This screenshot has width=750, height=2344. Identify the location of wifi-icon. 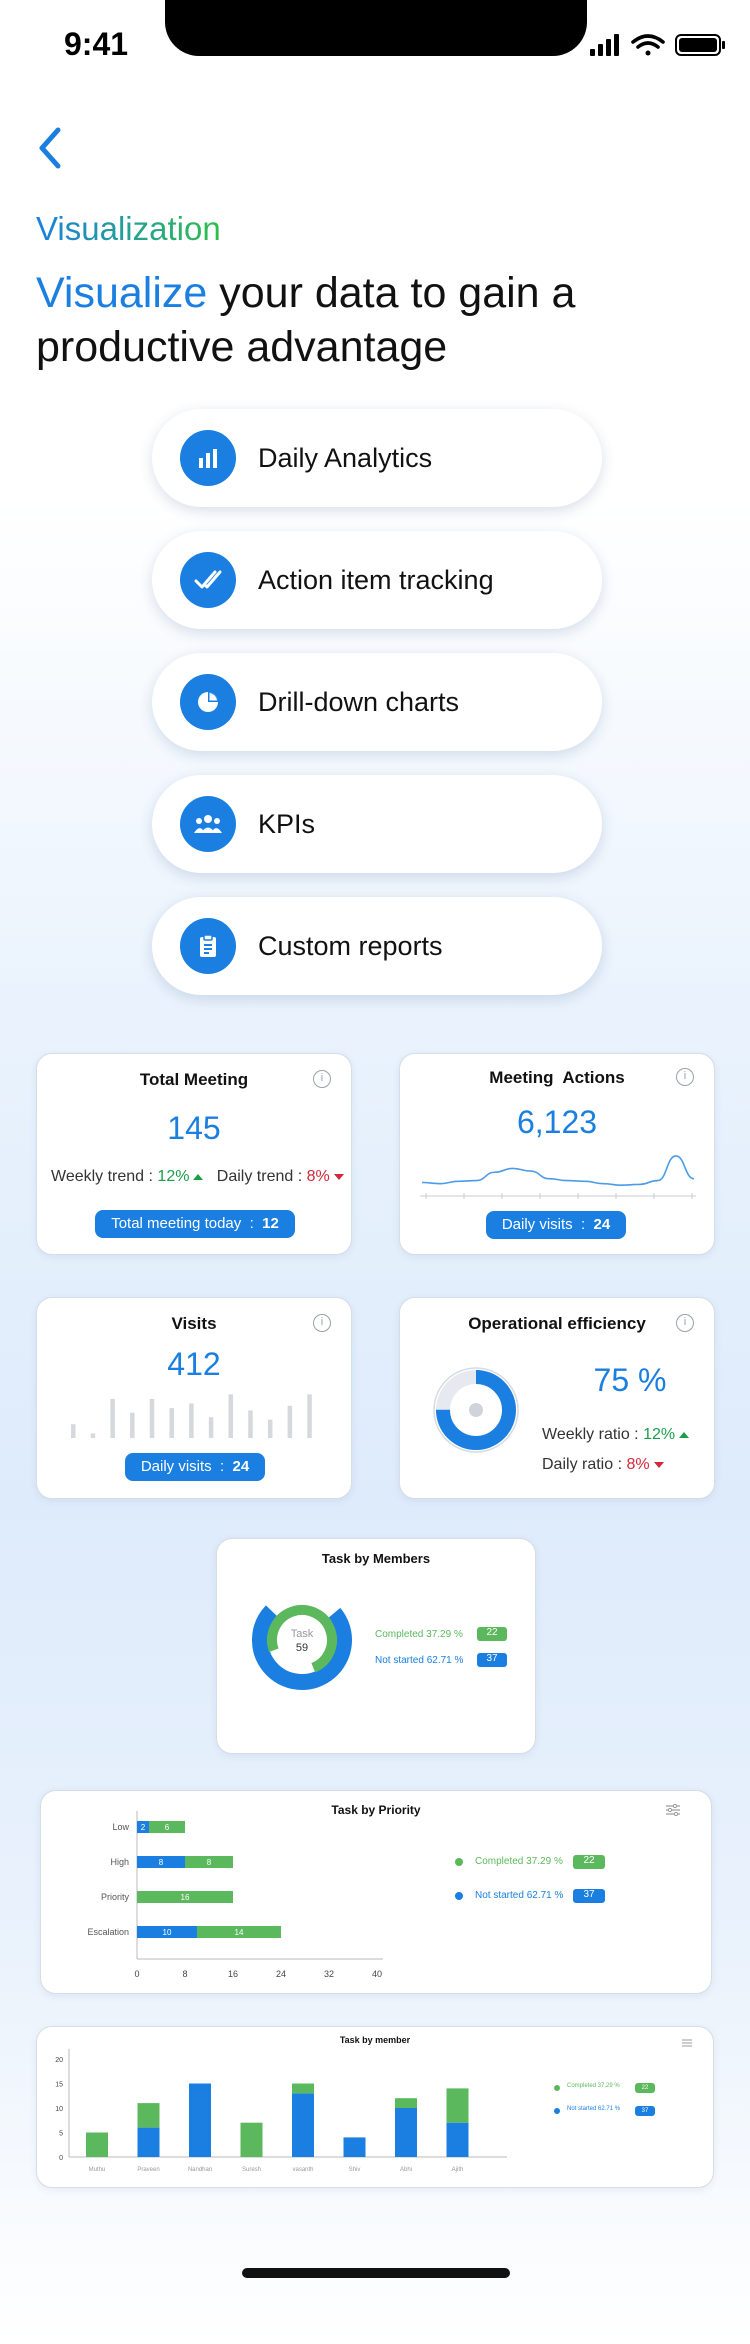
(648, 45).